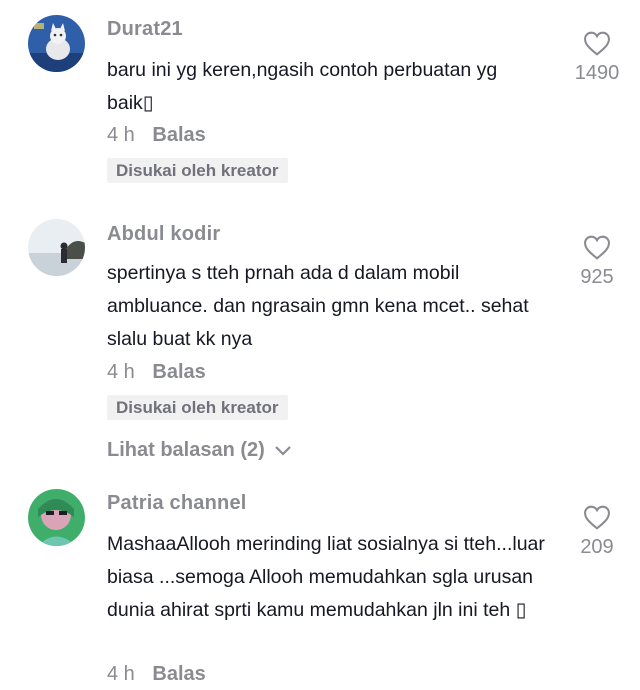 The height and width of the screenshot is (690, 640). Describe the element at coordinates (597, 262) in the screenshot. I see `like-button: 925` at that location.